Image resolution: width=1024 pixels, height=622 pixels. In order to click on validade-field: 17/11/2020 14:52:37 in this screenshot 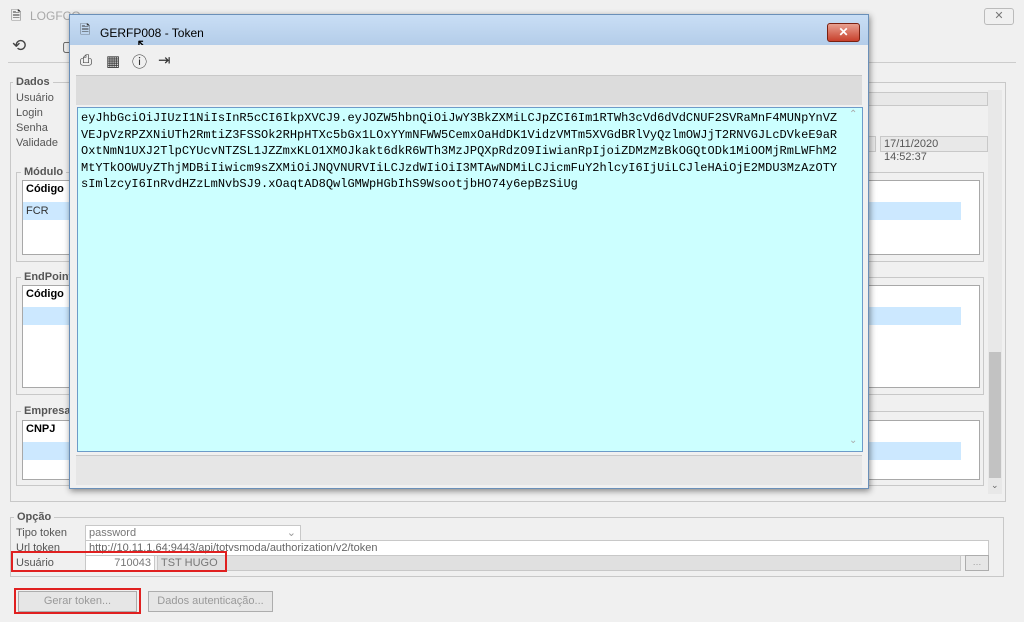, I will do `click(934, 149)`.